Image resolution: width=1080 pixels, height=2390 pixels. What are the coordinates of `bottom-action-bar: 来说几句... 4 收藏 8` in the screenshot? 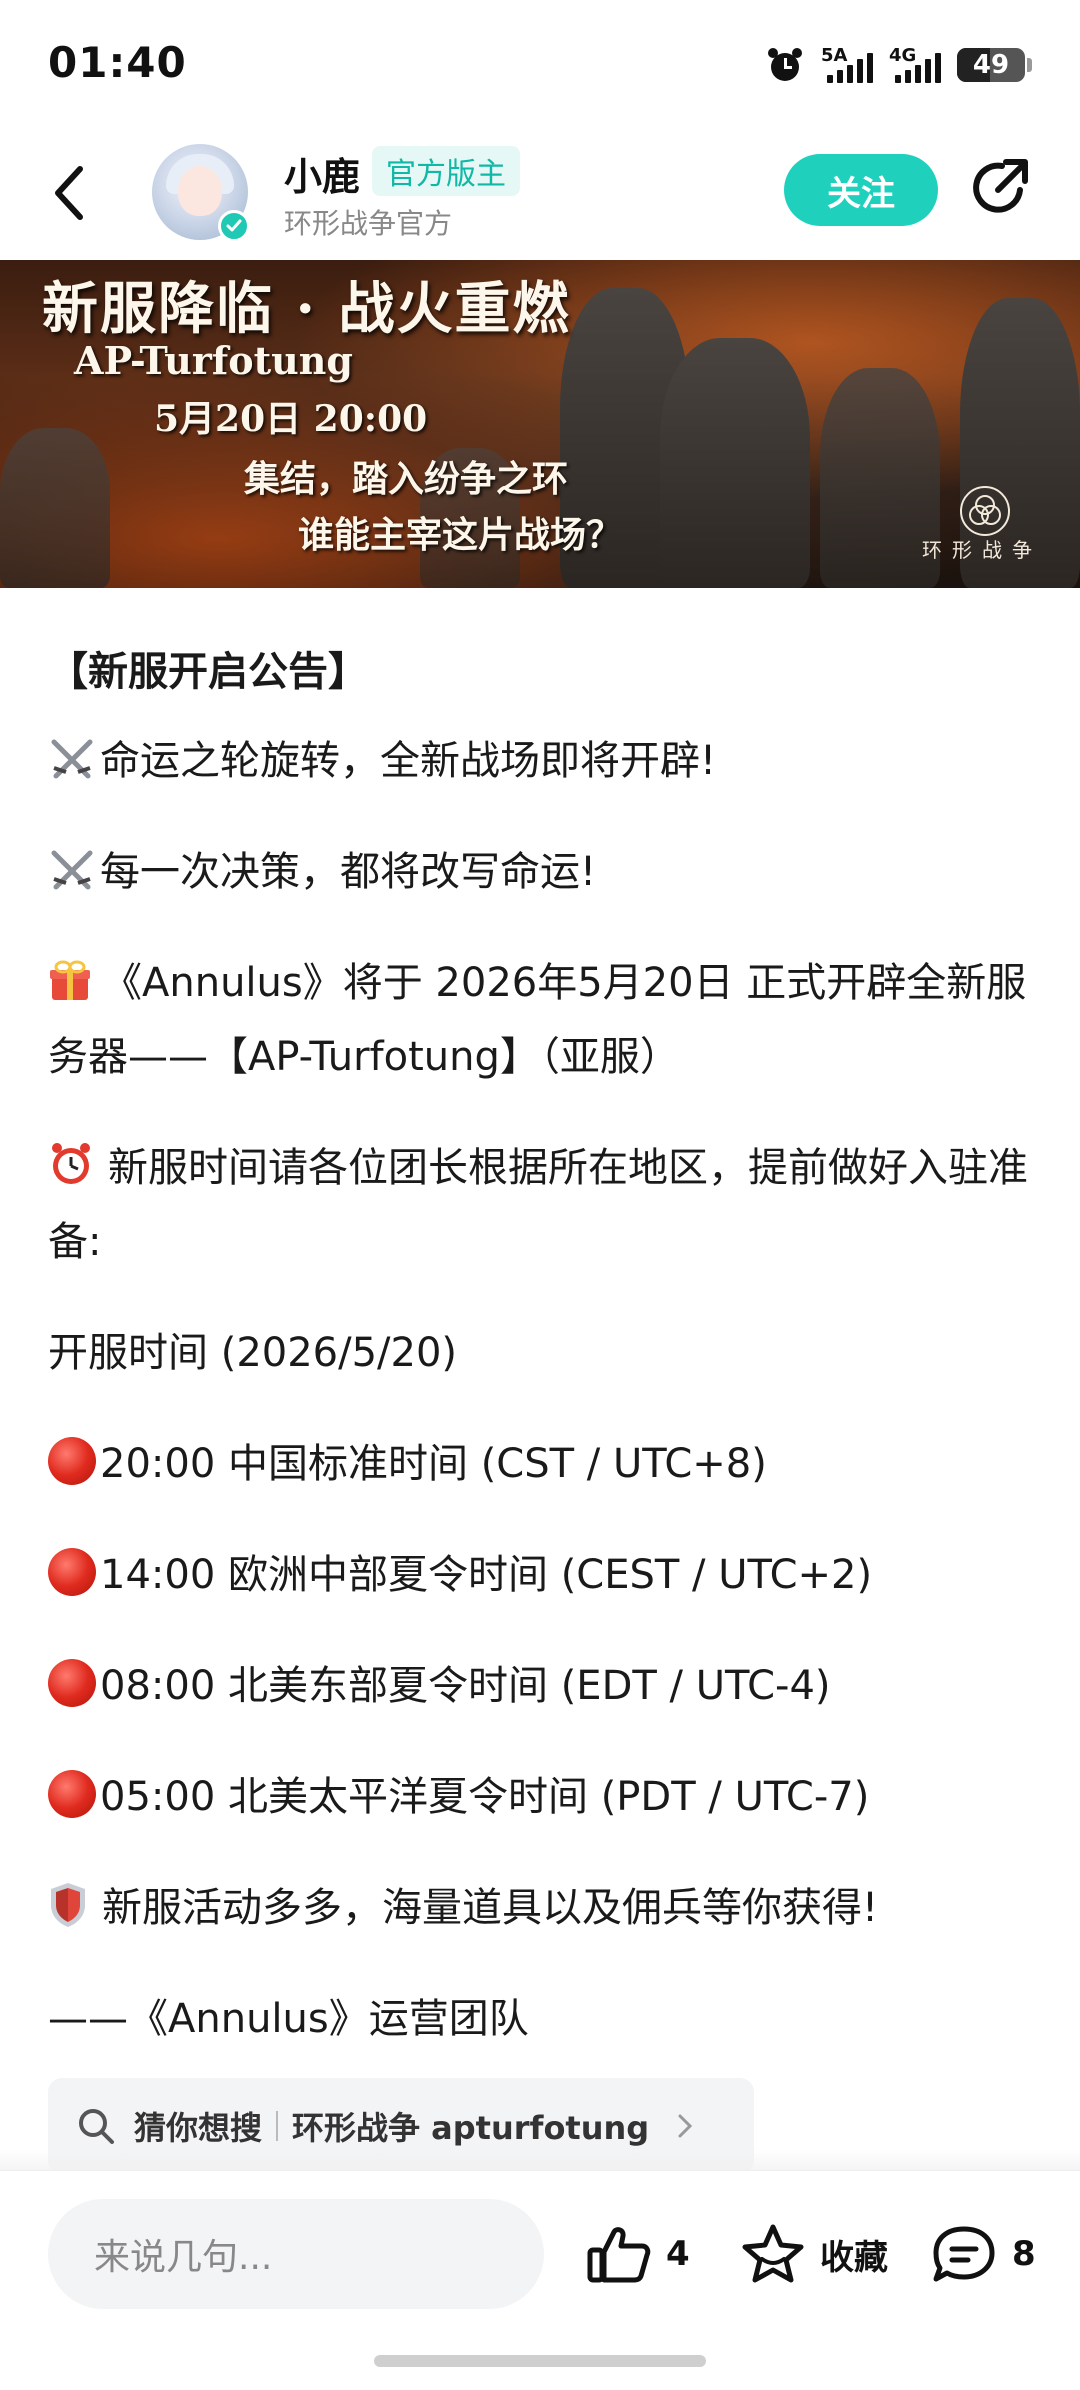 It's located at (540, 2280).